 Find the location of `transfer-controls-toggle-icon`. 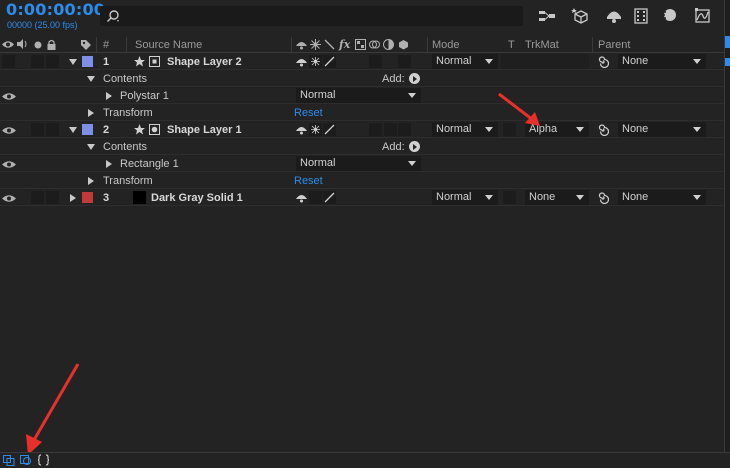

transfer-controls-toggle-icon is located at coordinates (26, 460).